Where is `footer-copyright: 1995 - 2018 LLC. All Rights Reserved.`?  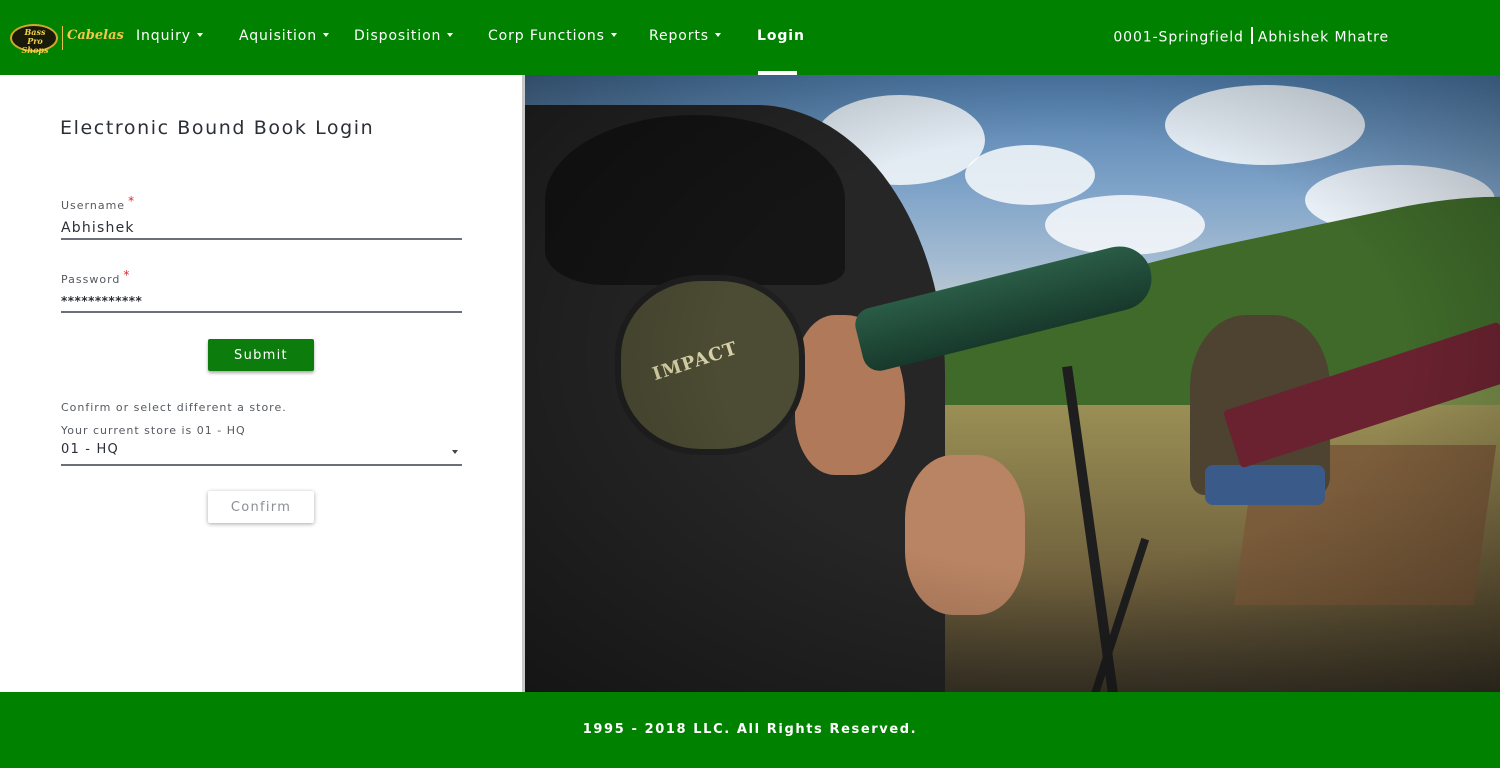
footer-copyright: 1995 - 2018 LLC. All Rights Reserved. is located at coordinates (750, 729).